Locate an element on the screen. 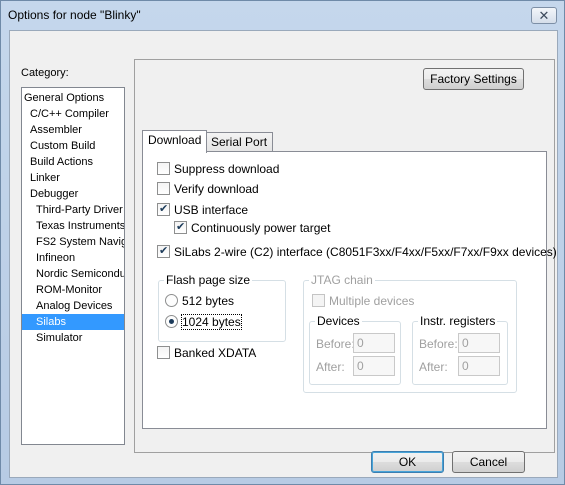 This screenshot has height=485, width=565. continuously-power-checkbox: Continuously power target is located at coordinates (252, 228).